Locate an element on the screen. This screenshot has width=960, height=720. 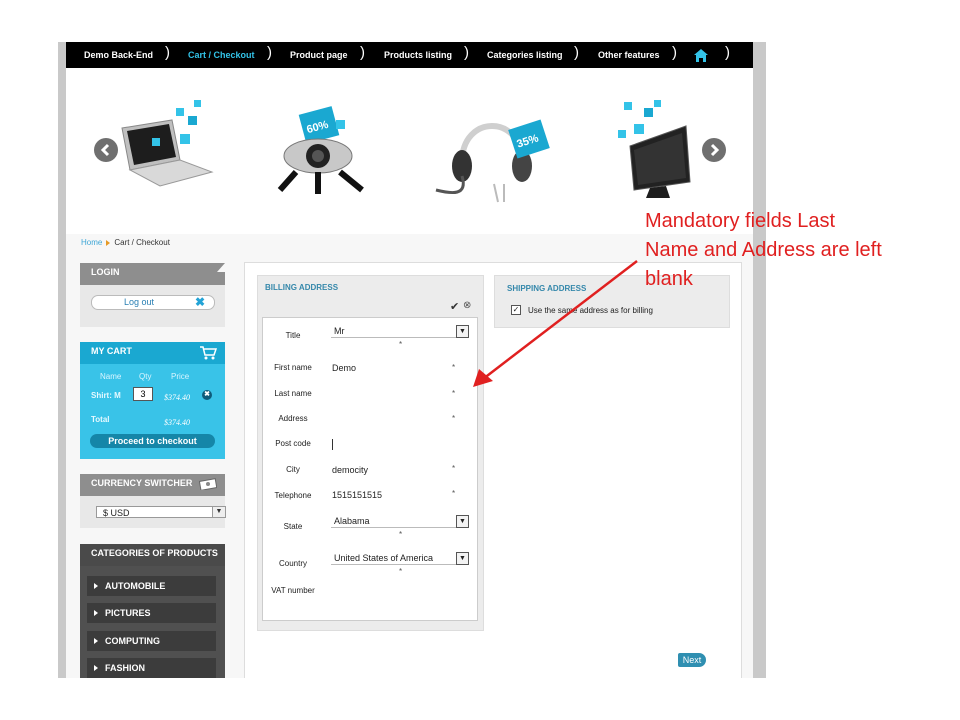
category-label: AUTOMOBILE is located at coordinates (135, 586).